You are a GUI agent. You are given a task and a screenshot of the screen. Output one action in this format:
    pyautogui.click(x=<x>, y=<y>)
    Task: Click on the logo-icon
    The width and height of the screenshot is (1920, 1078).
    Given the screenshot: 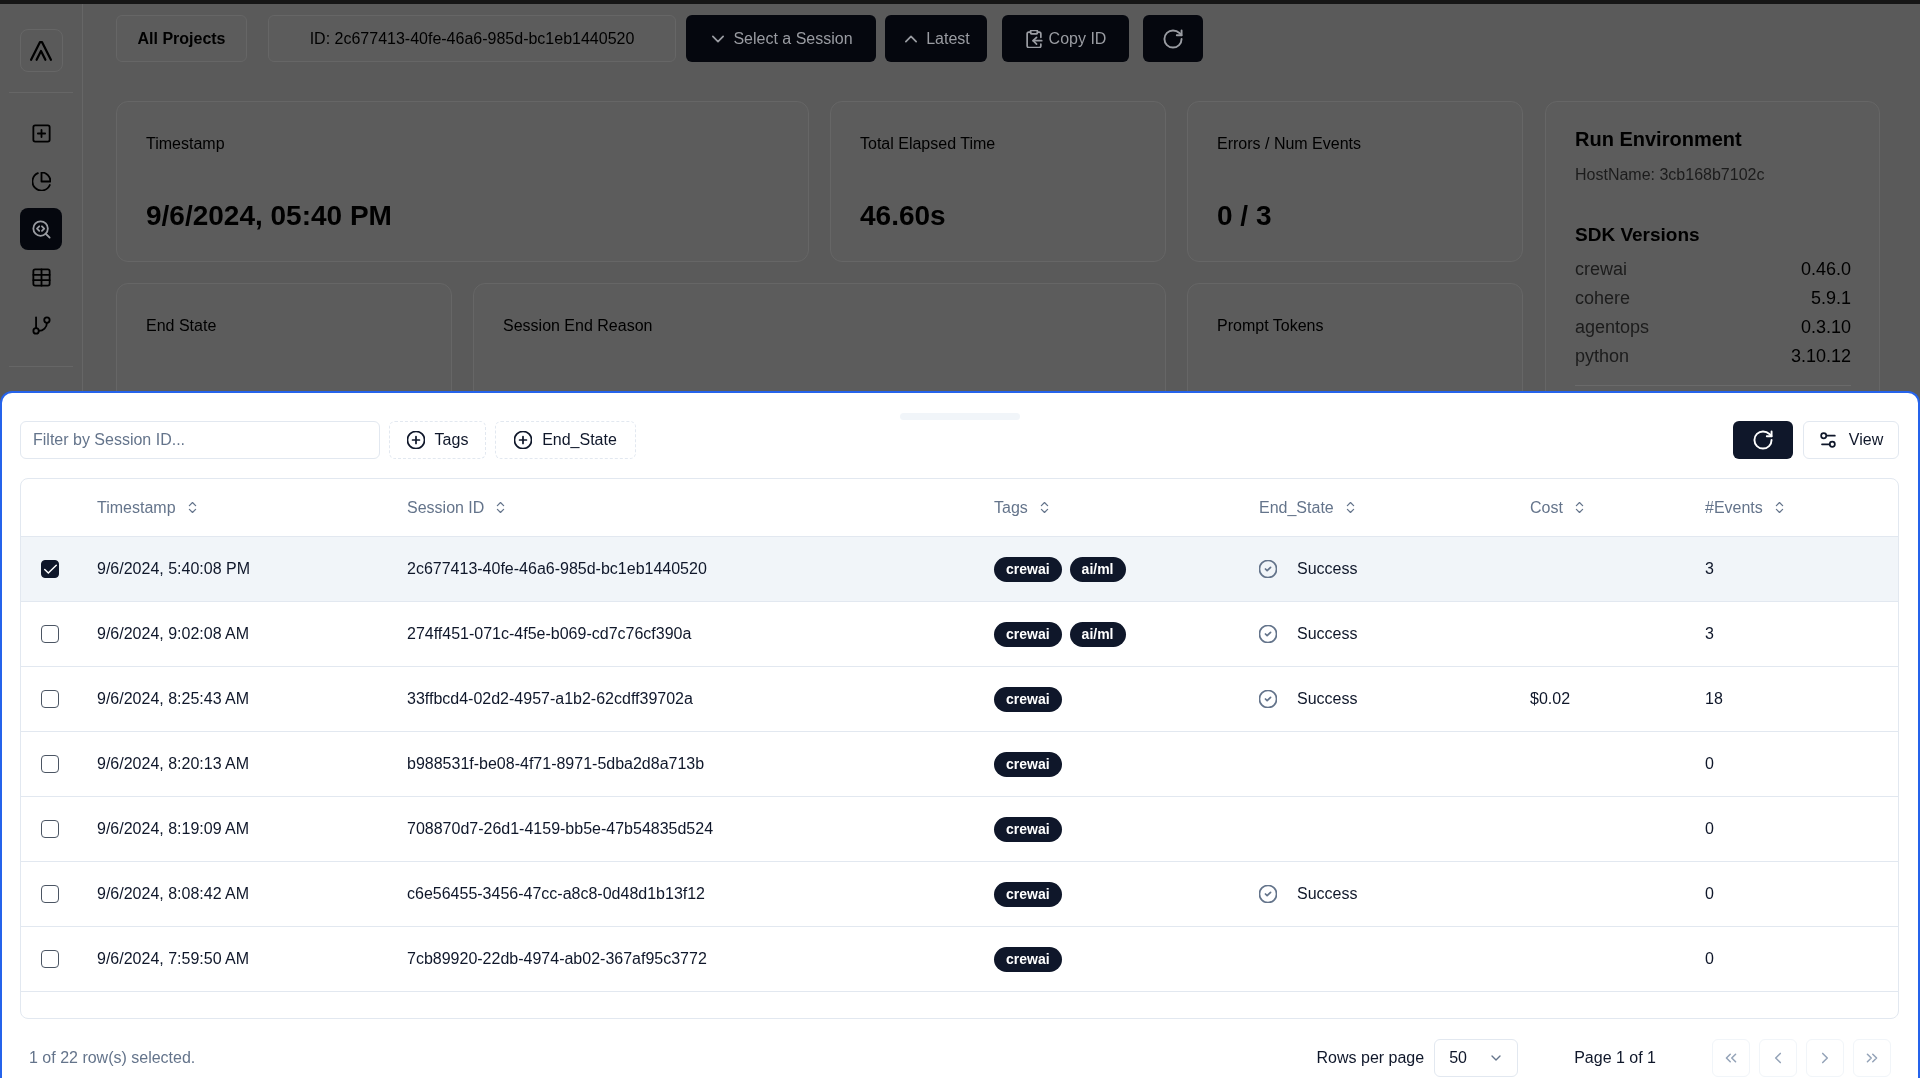 What is the action you would take?
    pyautogui.click(x=41, y=50)
    